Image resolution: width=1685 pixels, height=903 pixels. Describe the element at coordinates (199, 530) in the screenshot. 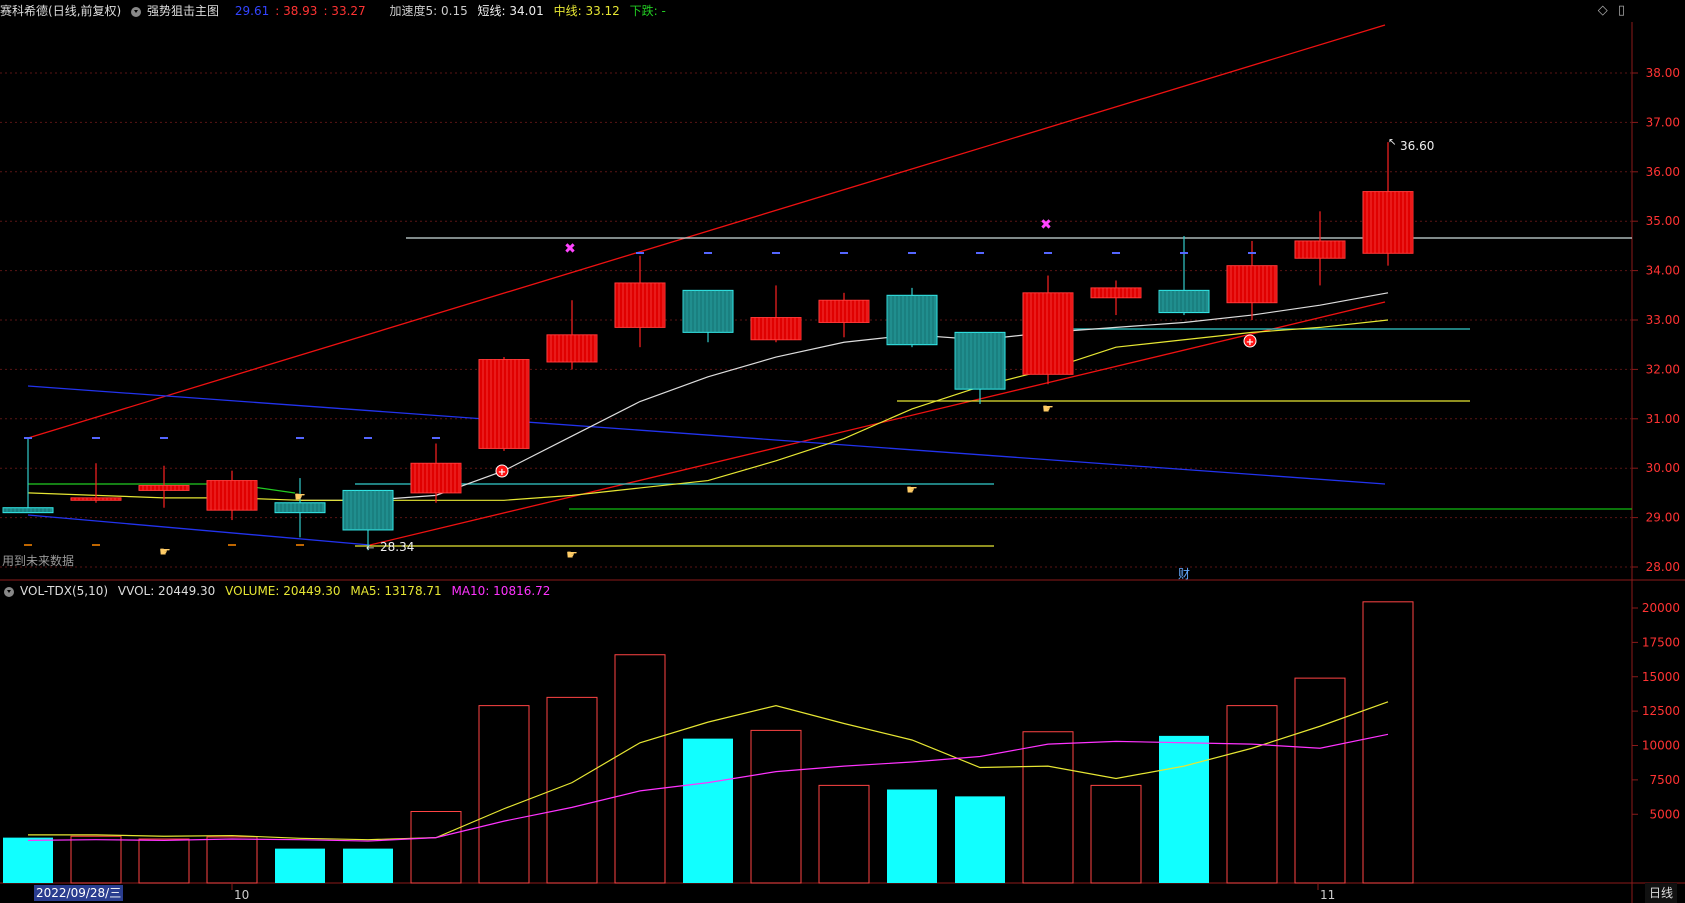

I see `blue-lower-channel` at that location.